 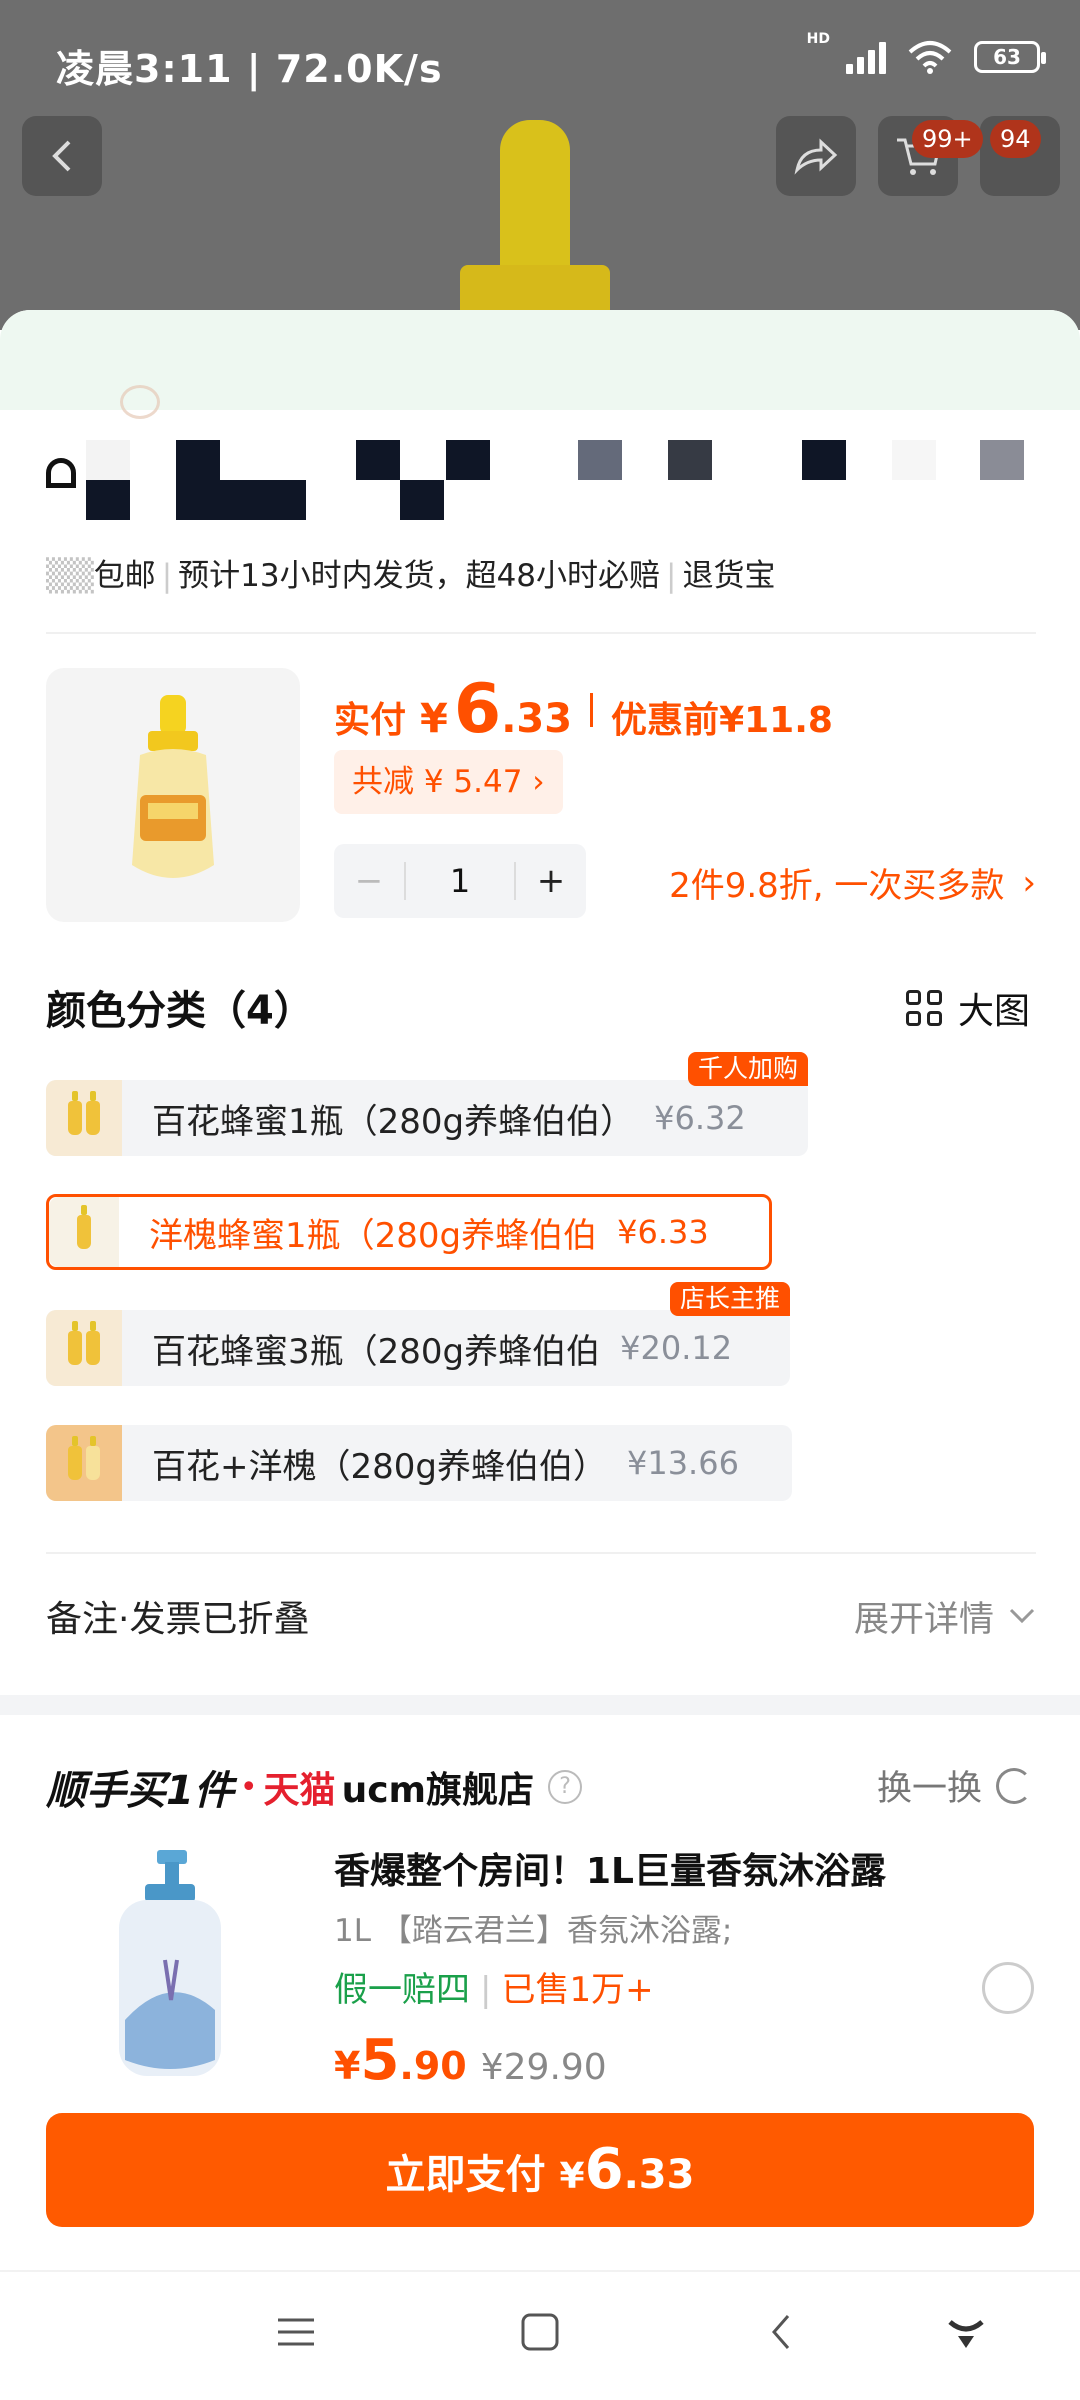 What do you see at coordinates (818, 39) in the screenshot?
I see `network-type: HD` at bounding box center [818, 39].